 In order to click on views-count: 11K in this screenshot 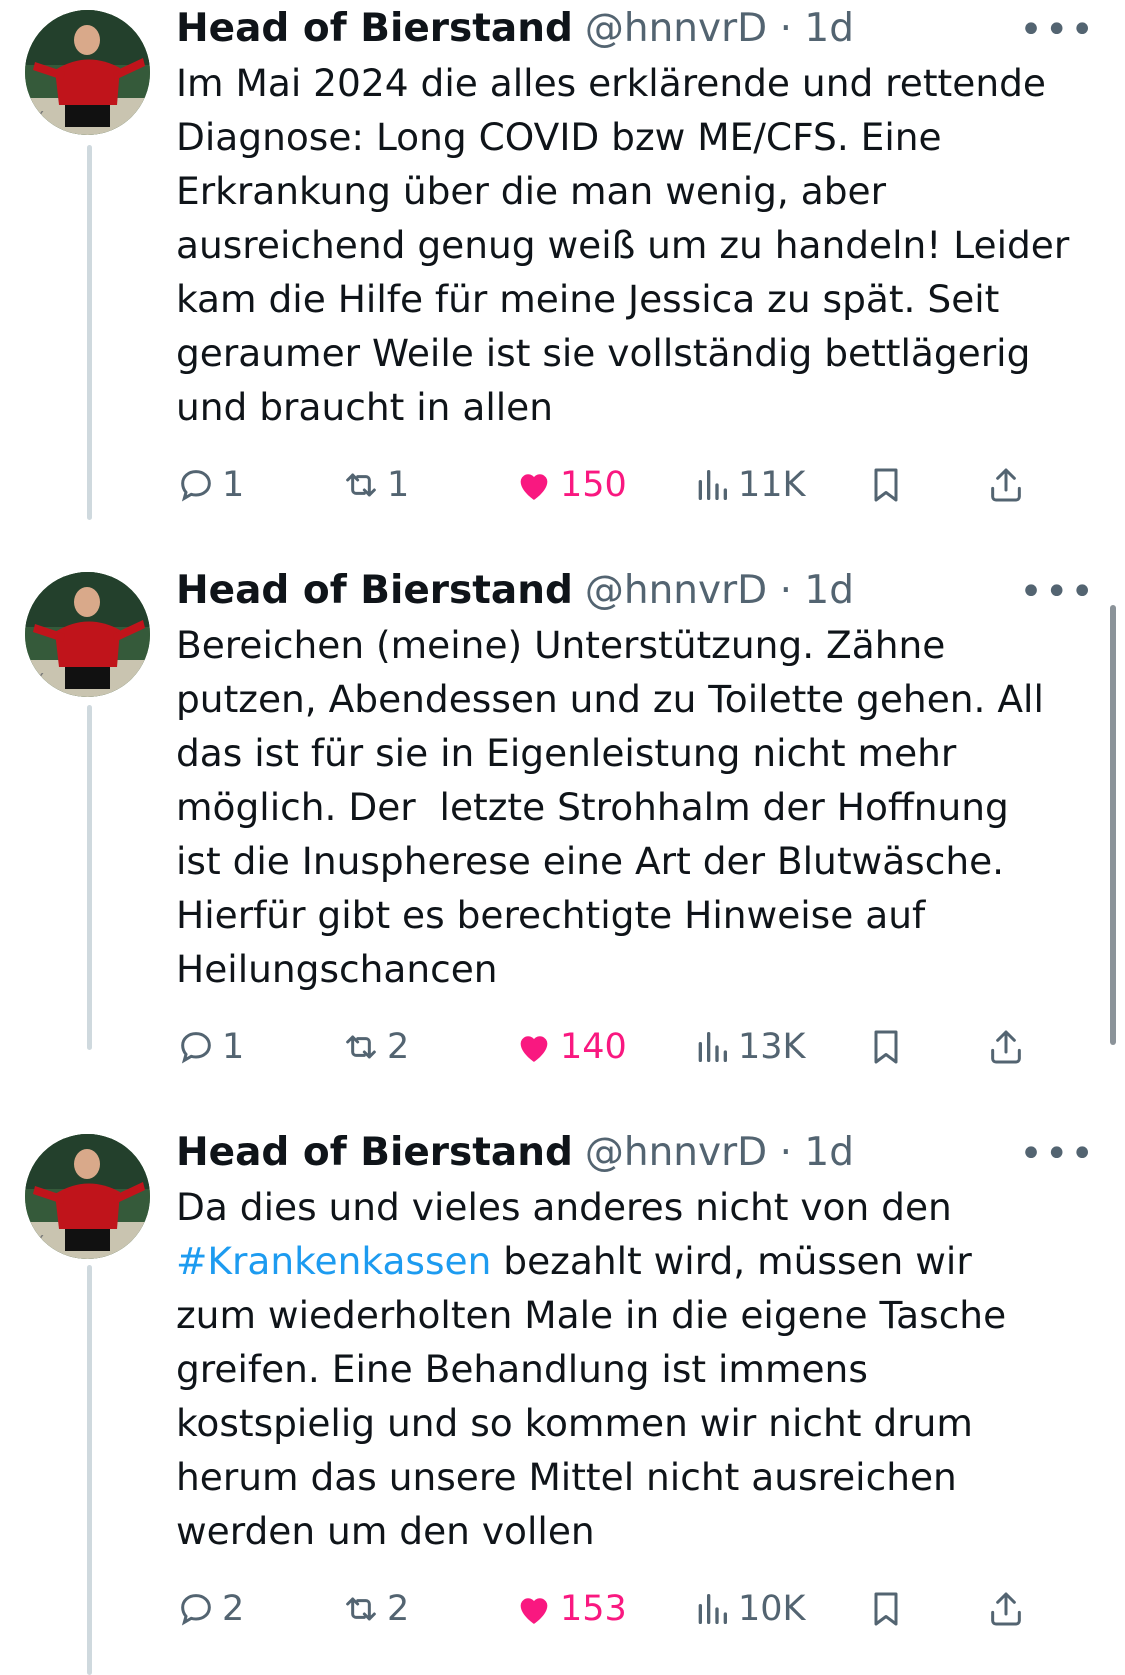, I will do `click(772, 485)`.